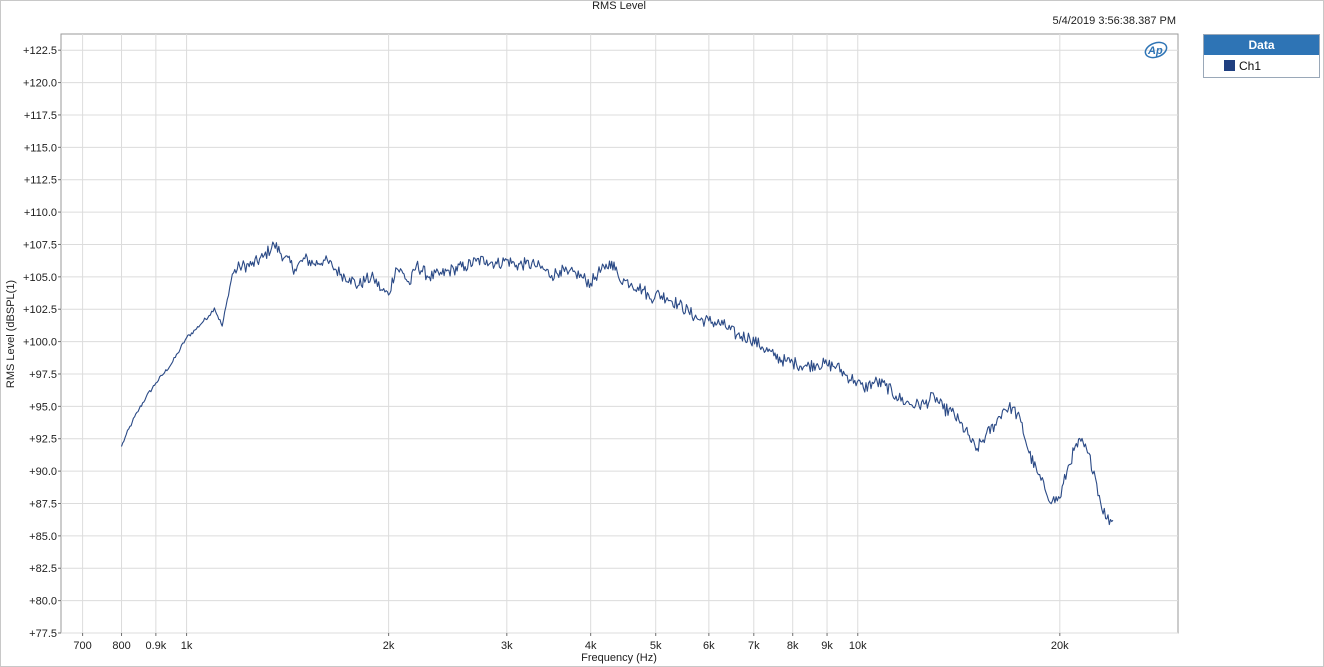  I want to click on legend-item-ch1: Ch1, so click(1261, 65).